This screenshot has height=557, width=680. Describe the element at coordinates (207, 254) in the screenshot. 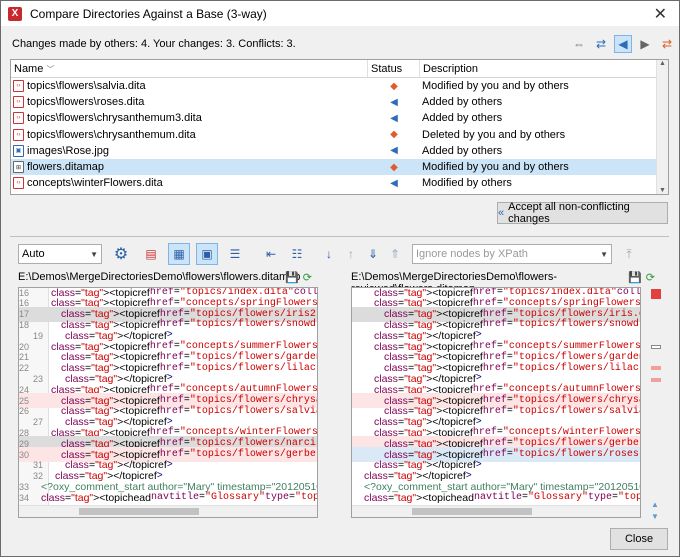

I see `word-diff-icon: ▣` at that location.